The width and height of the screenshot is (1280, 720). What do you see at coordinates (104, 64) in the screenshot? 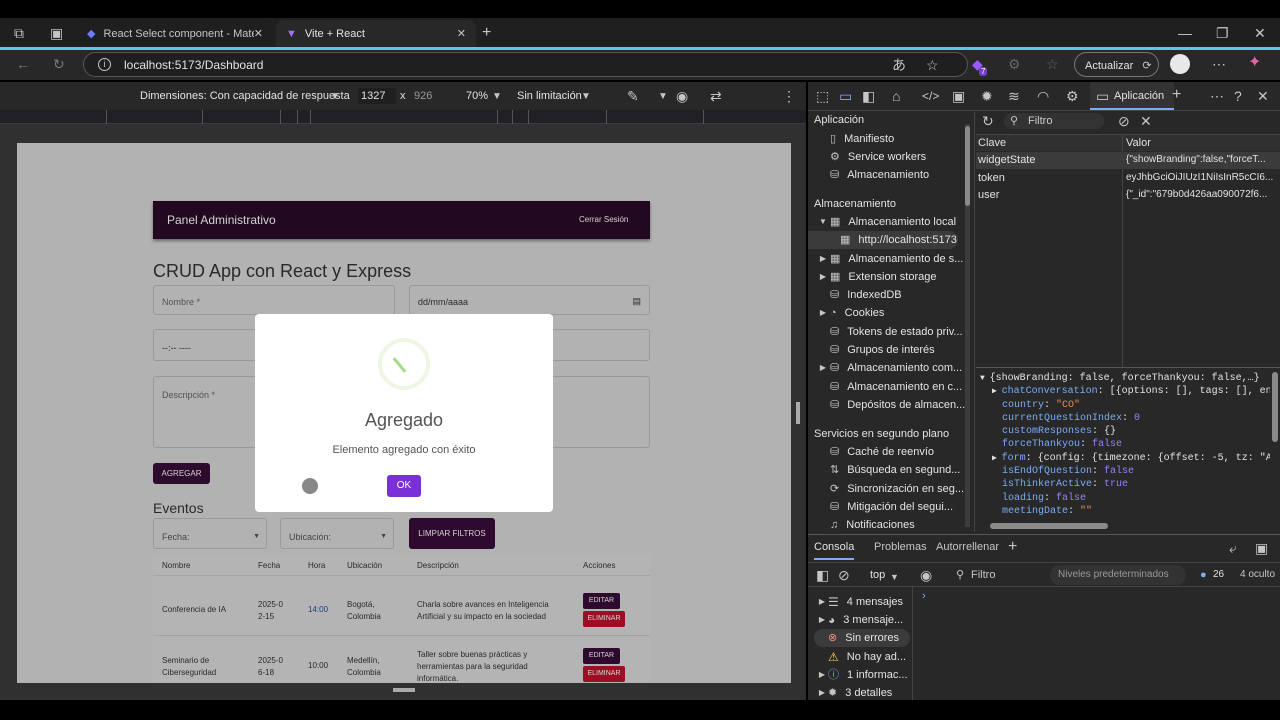
I see `info-icon: i` at bounding box center [104, 64].